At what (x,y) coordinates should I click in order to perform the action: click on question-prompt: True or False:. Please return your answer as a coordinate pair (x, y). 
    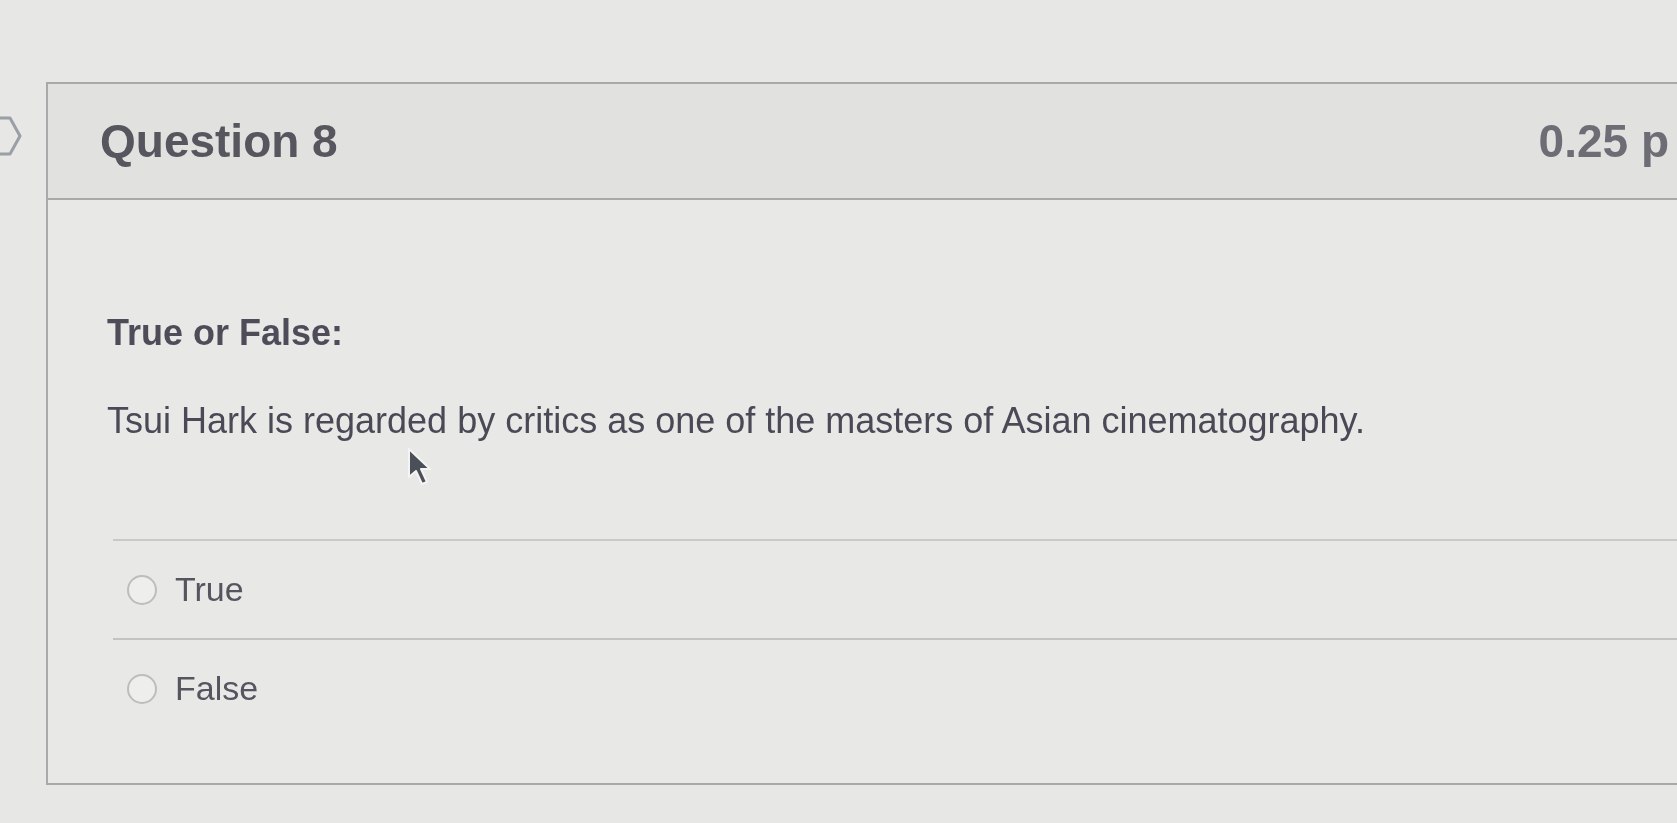
    Looking at the image, I should click on (226, 332).